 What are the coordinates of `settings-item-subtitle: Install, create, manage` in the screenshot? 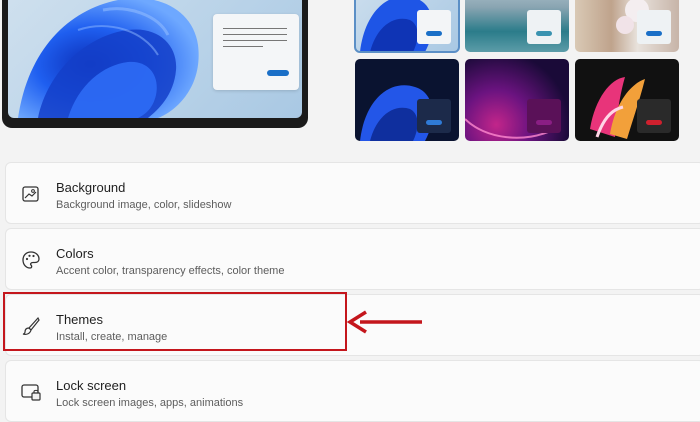 It's located at (112, 337).